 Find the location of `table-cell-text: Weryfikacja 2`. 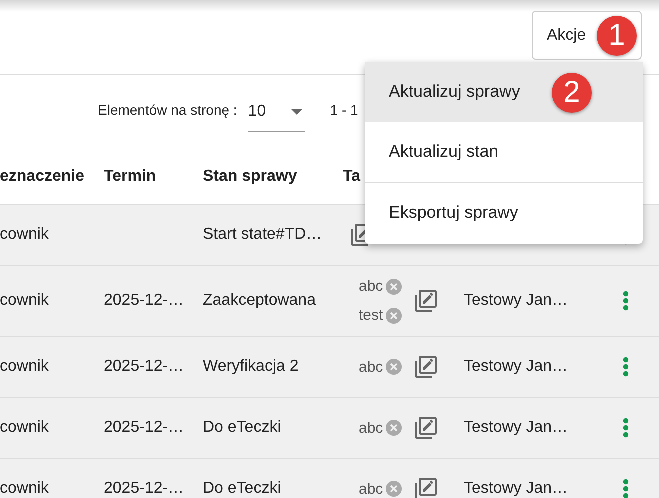

table-cell-text: Weryfikacja 2 is located at coordinates (251, 367).